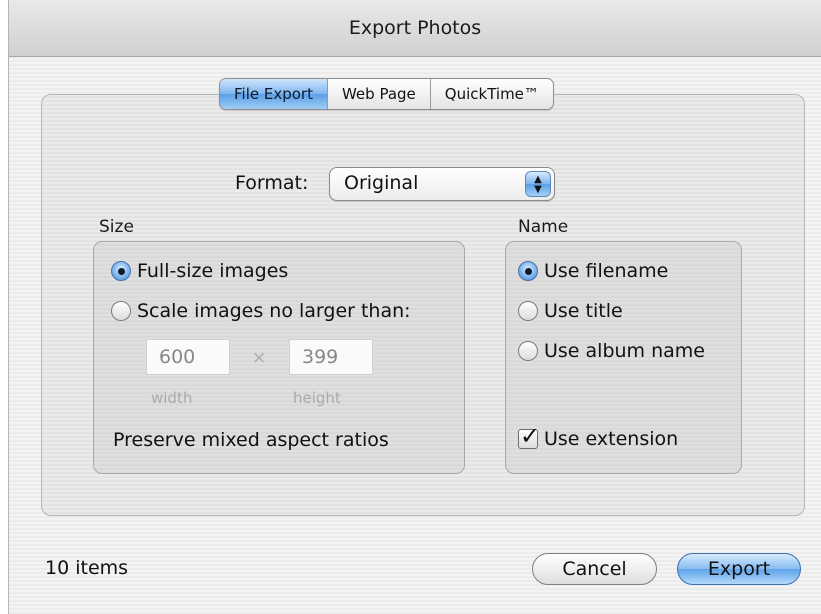 This screenshot has height=614, width=821. I want to click on use-filename-label: Use filename, so click(606, 271).